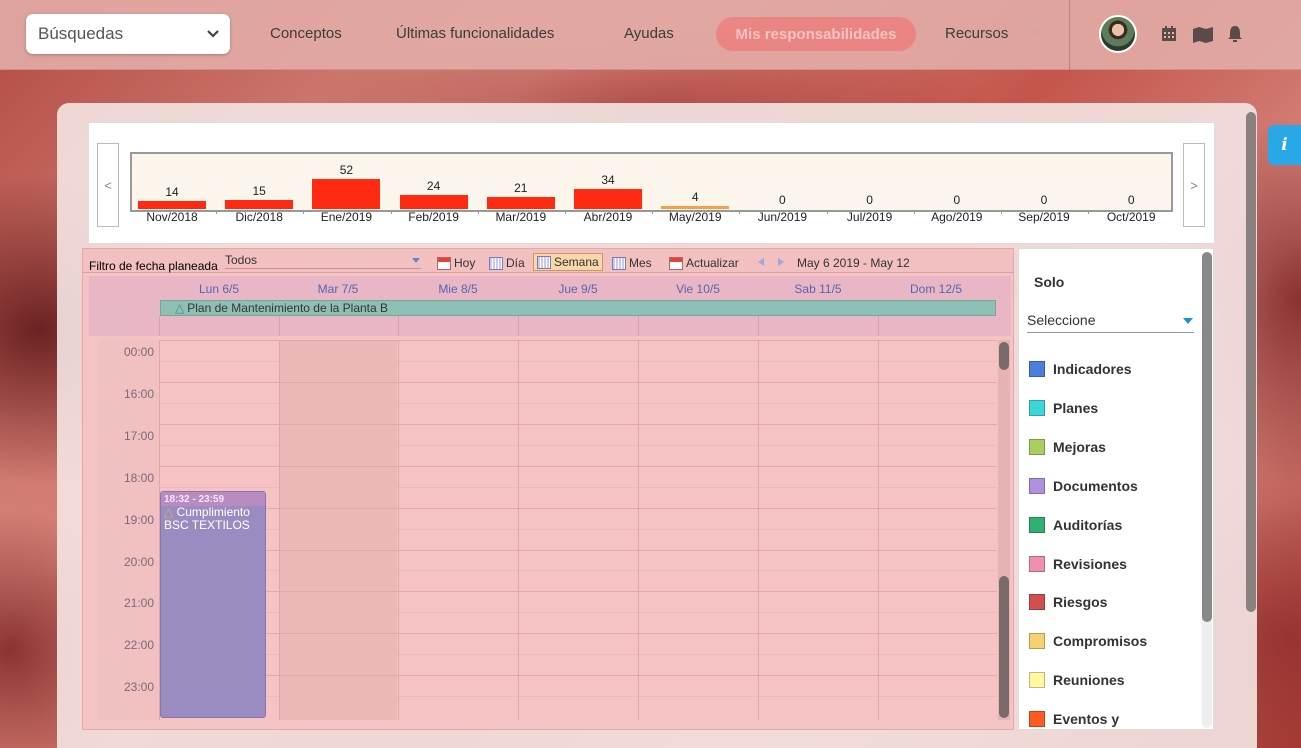  What do you see at coordinates (1069, 35) in the screenshot?
I see `nav-divider` at bounding box center [1069, 35].